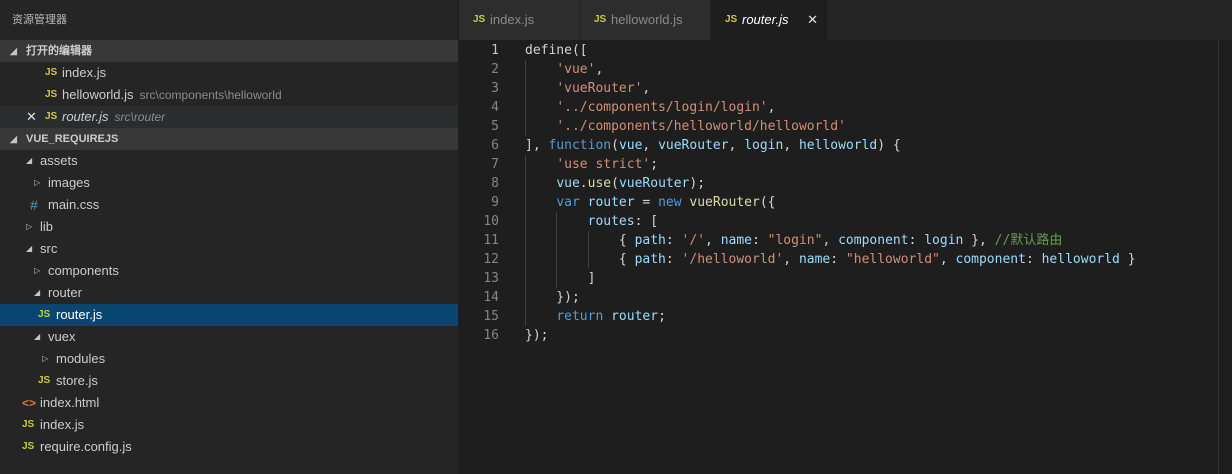 The image size is (1232, 474). I want to click on tree-item-require-config-js: JS require.config.js, so click(229, 447).